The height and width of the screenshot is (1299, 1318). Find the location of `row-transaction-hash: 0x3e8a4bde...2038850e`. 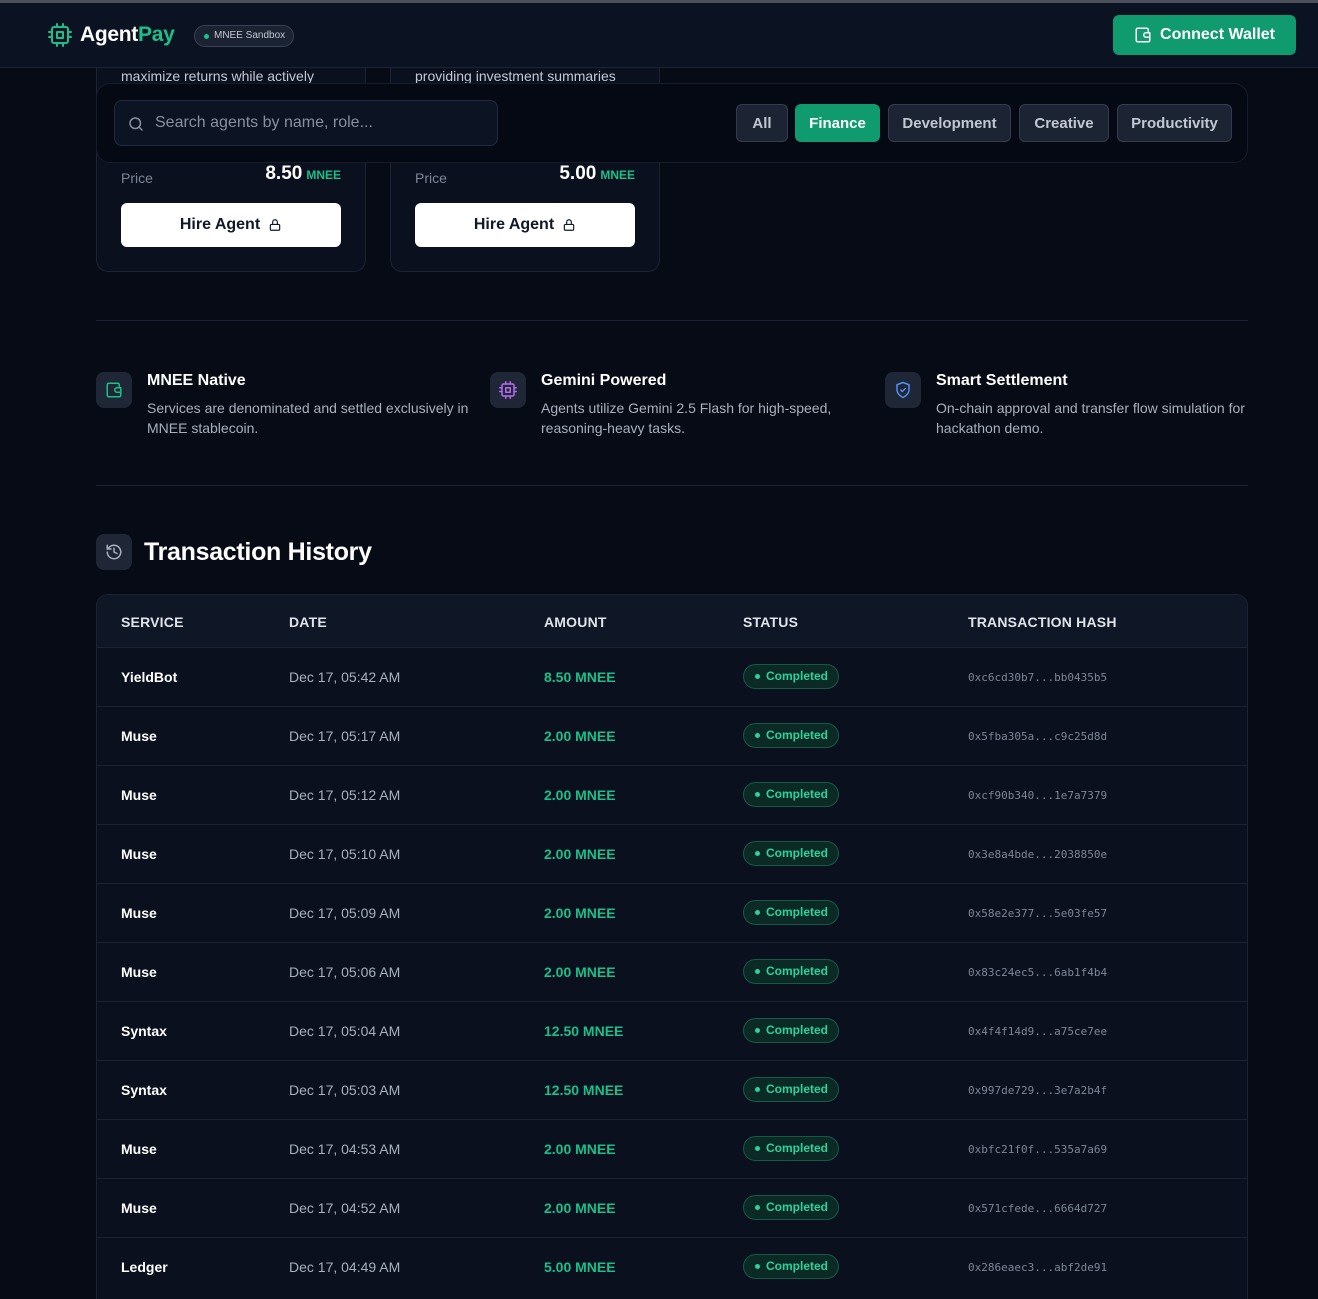

row-transaction-hash: 0x3e8a4bde...2038850e is located at coordinates (1037, 854).